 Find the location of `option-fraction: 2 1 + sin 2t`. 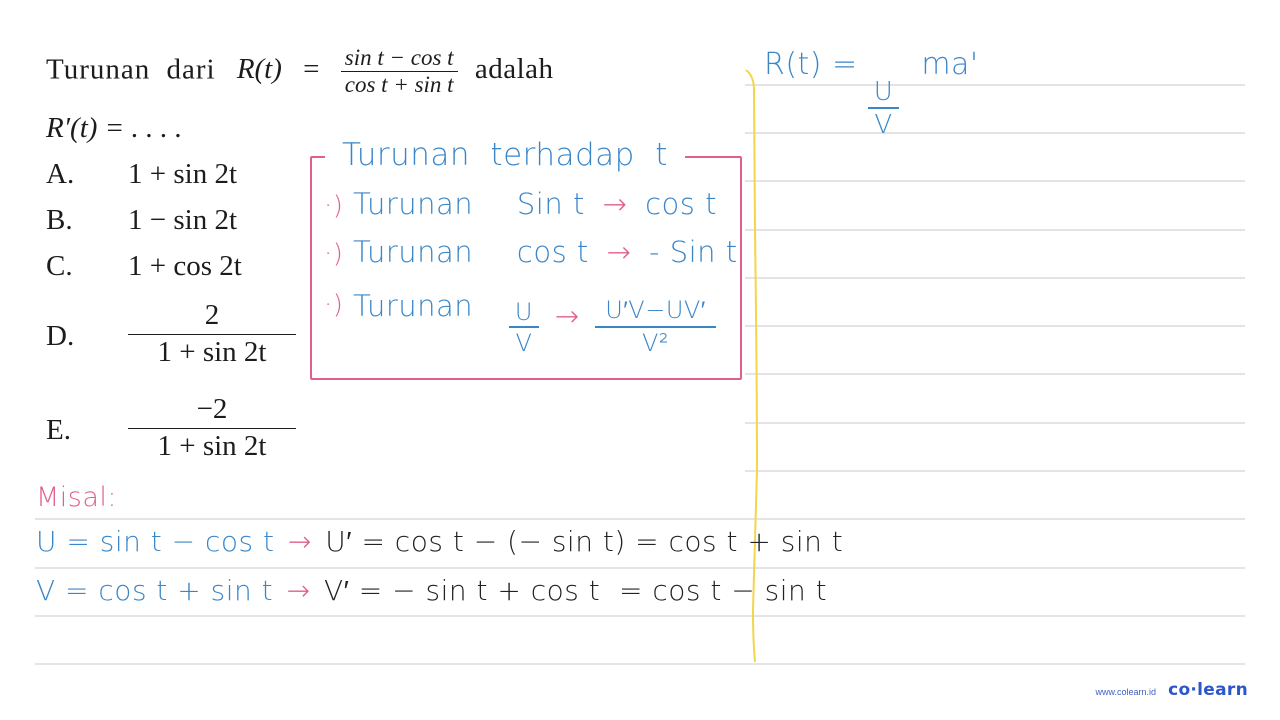

option-fraction: 2 1 + sin 2t is located at coordinates (212, 334).